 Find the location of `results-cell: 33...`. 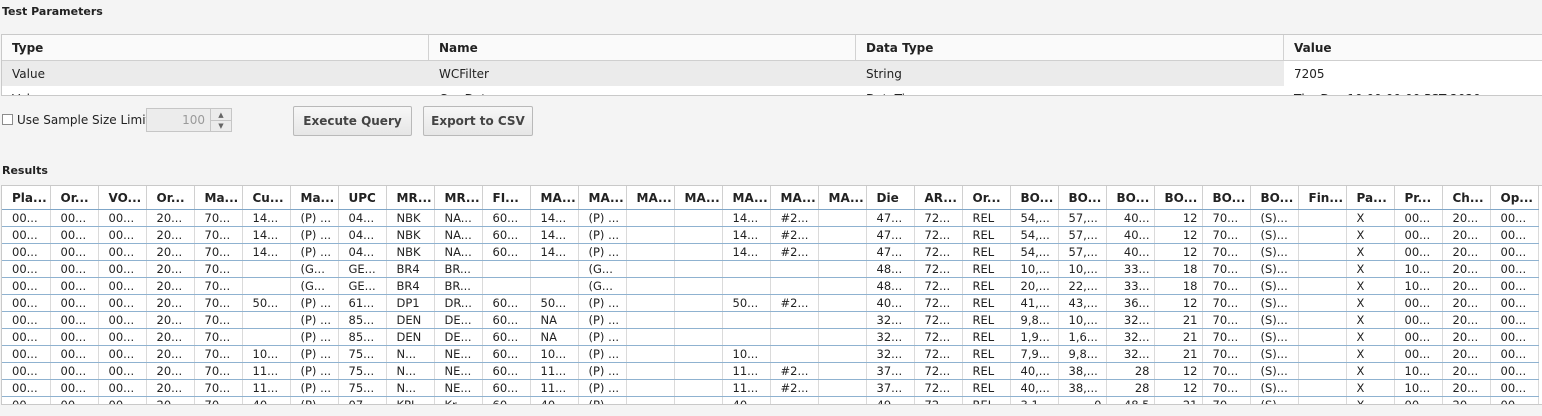

results-cell: 33... is located at coordinates (1130, 269).